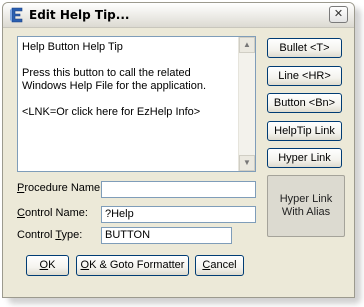 The image size is (364, 307). What do you see at coordinates (219, 265) in the screenshot?
I see `cancel-button: Cancel` at bounding box center [219, 265].